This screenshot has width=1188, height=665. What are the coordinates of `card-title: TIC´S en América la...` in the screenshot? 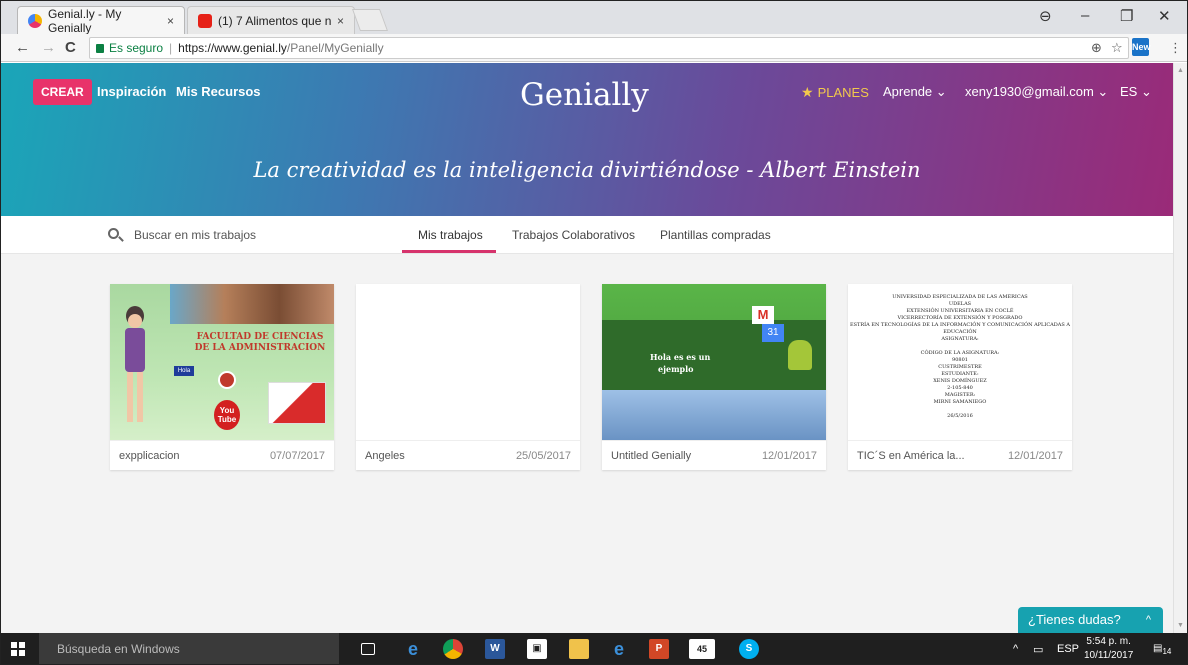 It's located at (911, 456).